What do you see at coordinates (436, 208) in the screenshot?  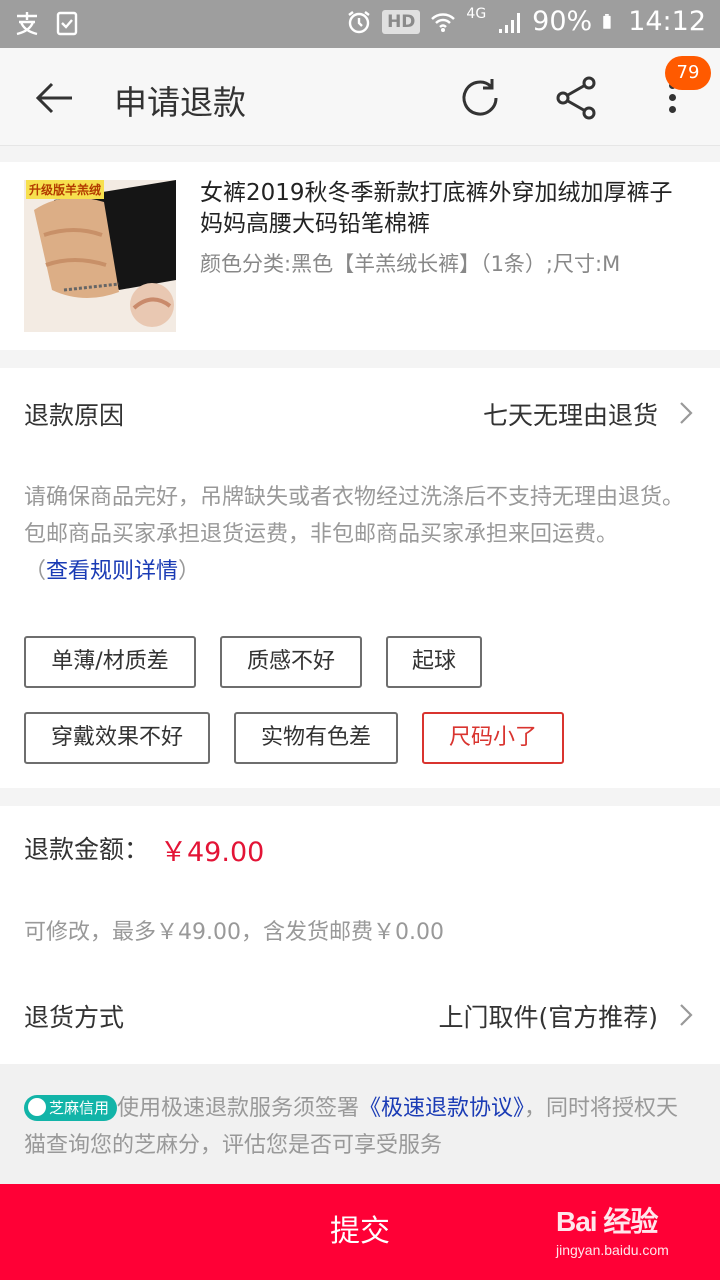 I see `product-title: 女裤2019秋冬季新款打底裤外穿加绒加厚裤子妈妈高腰大码铅笔棉裤` at bounding box center [436, 208].